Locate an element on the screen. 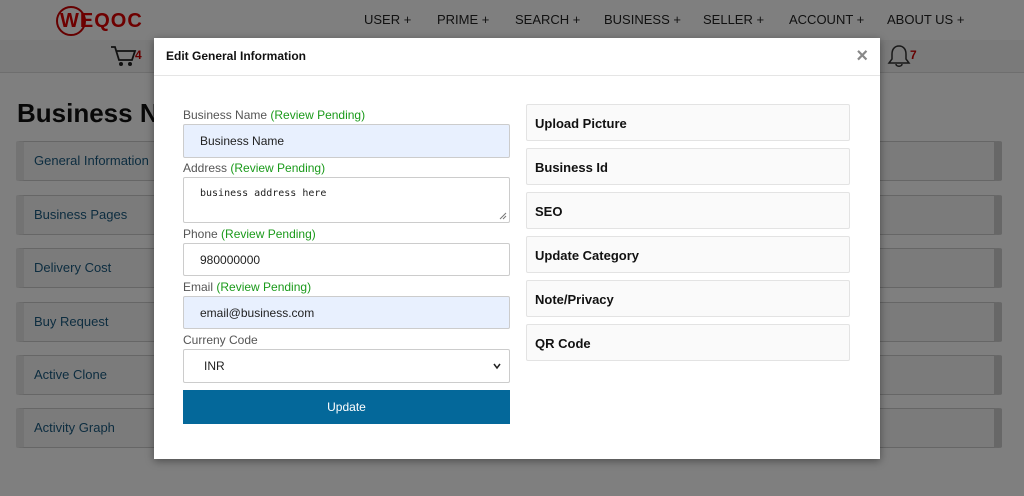 This screenshot has width=1024, height=496. currency-code-label: Curreny Code is located at coordinates (220, 340).